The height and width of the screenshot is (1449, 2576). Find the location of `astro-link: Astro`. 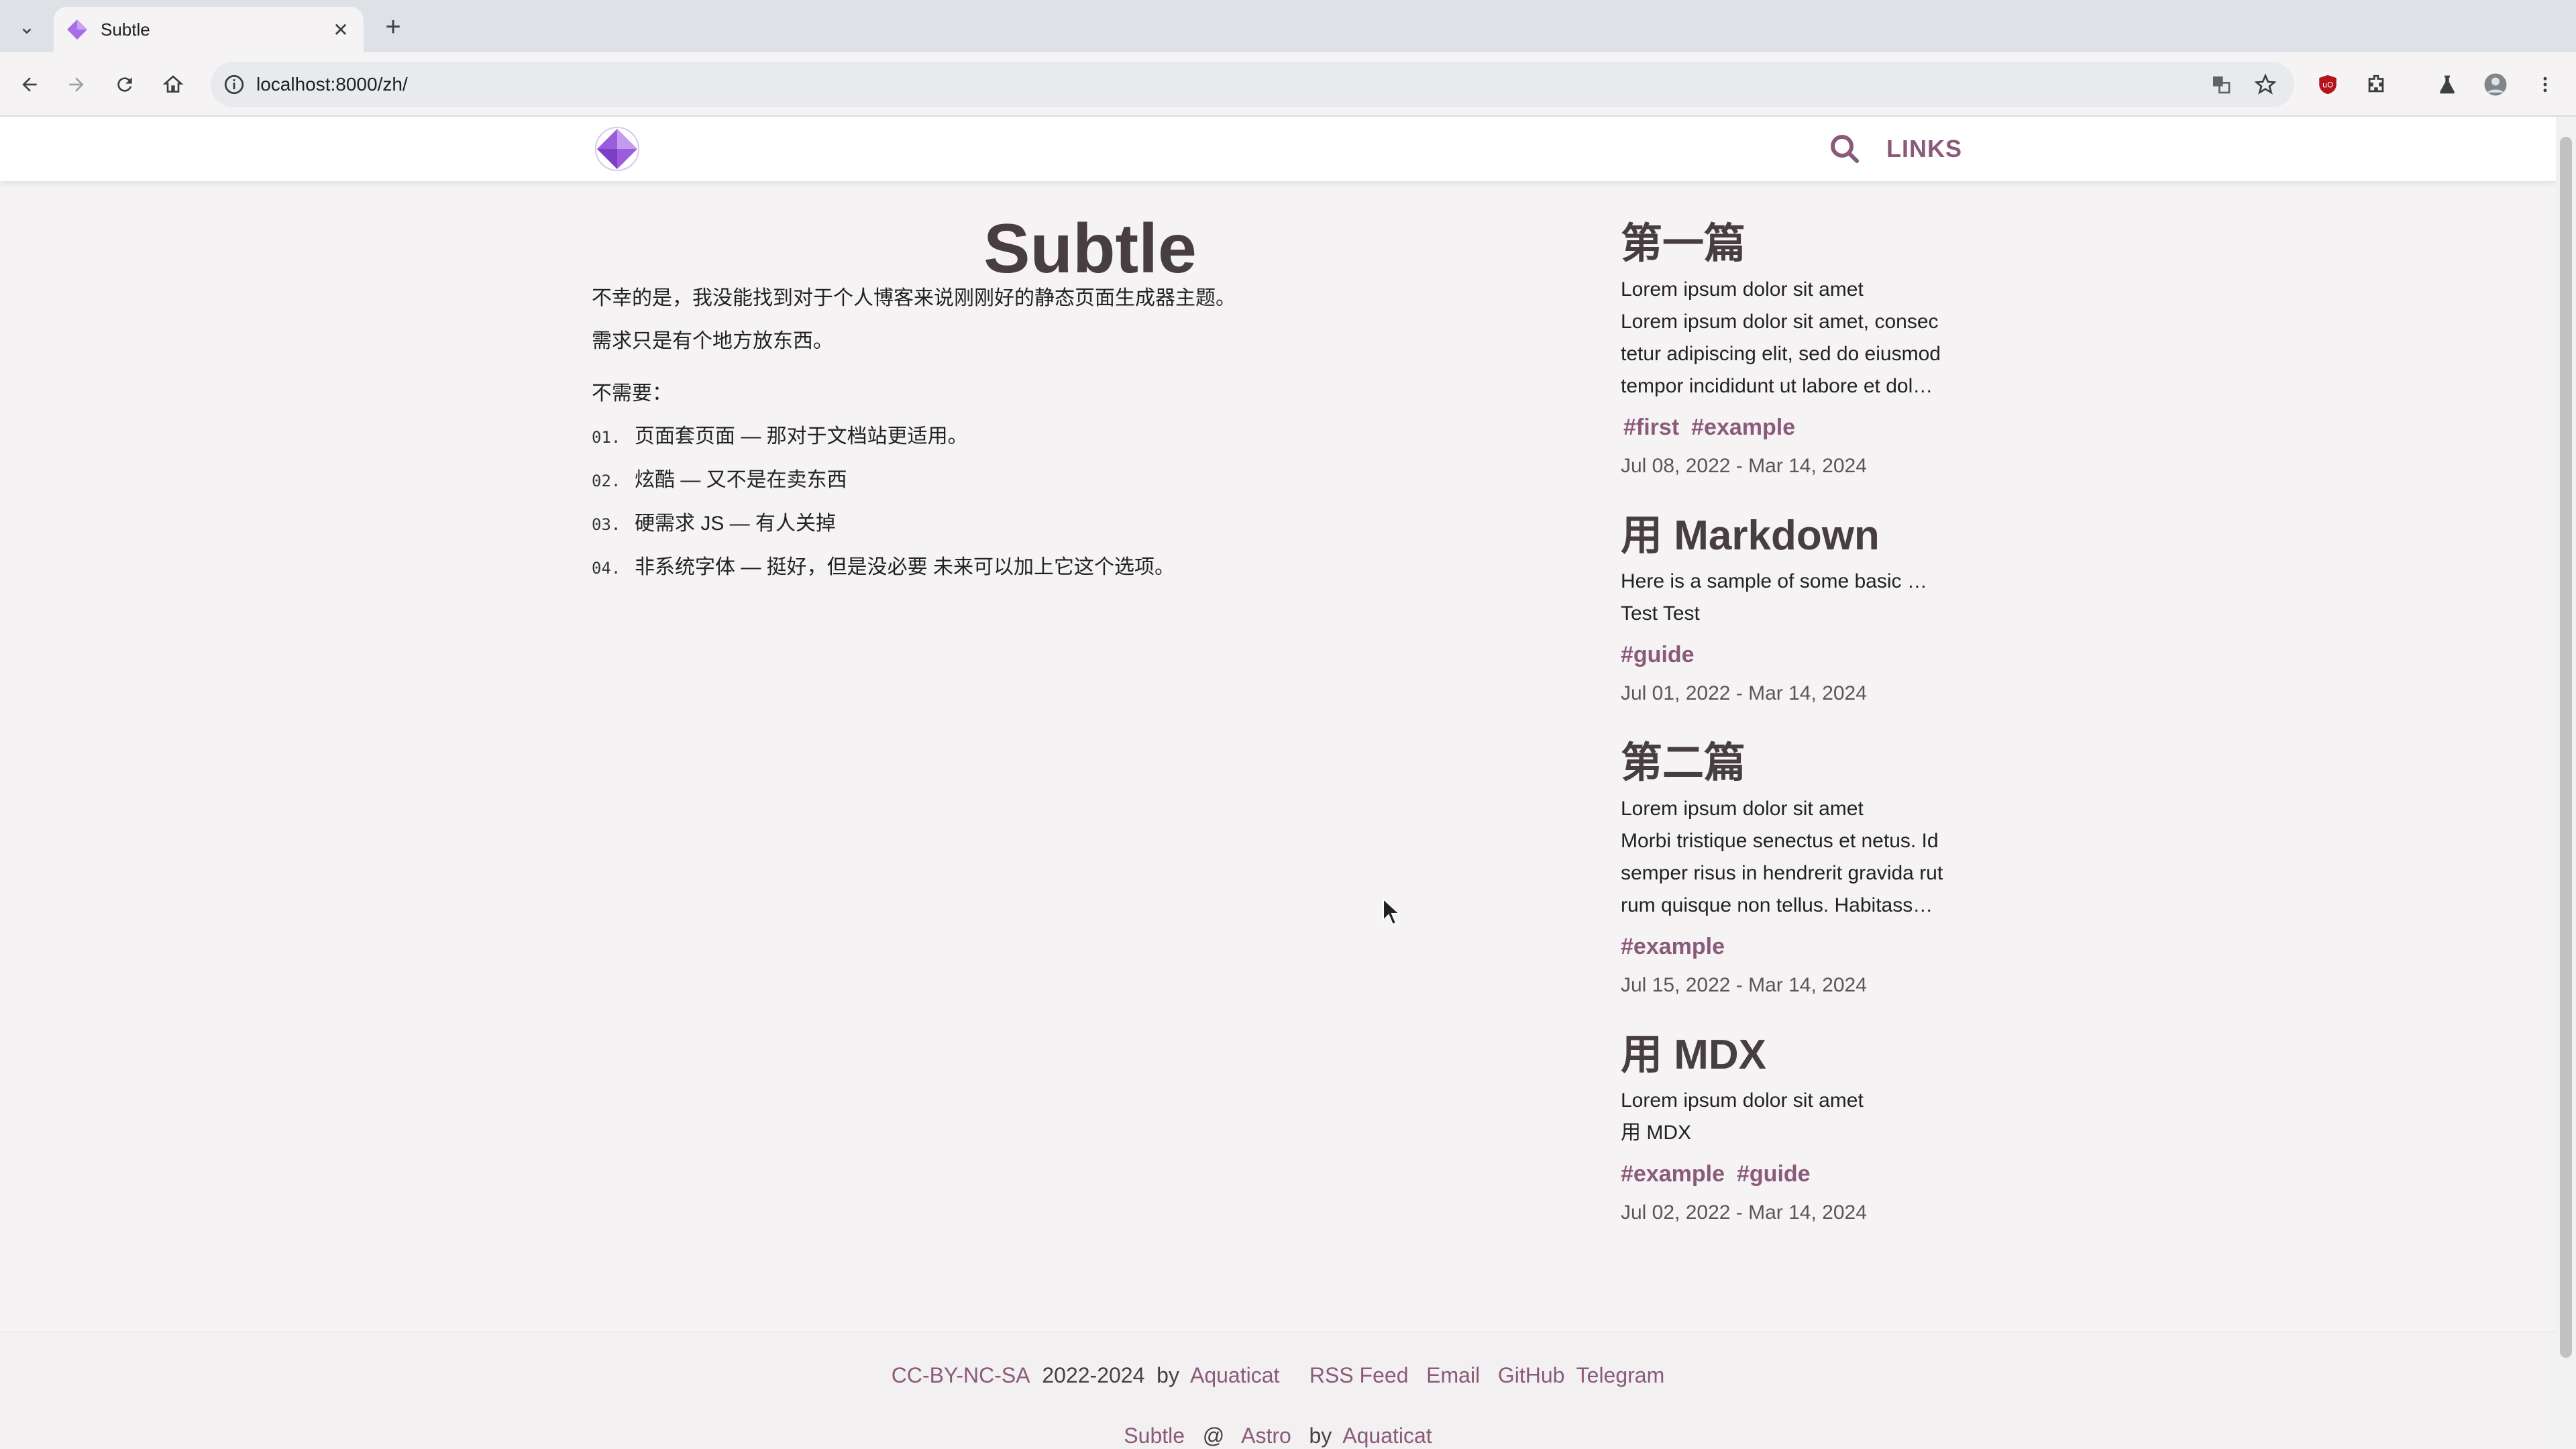

astro-link: Astro is located at coordinates (1266, 1436).